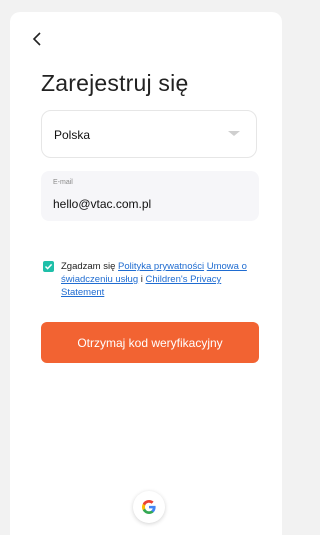 The width and height of the screenshot is (320, 535). I want to click on consent-prefix: Zgadzam się, so click(90, 266).